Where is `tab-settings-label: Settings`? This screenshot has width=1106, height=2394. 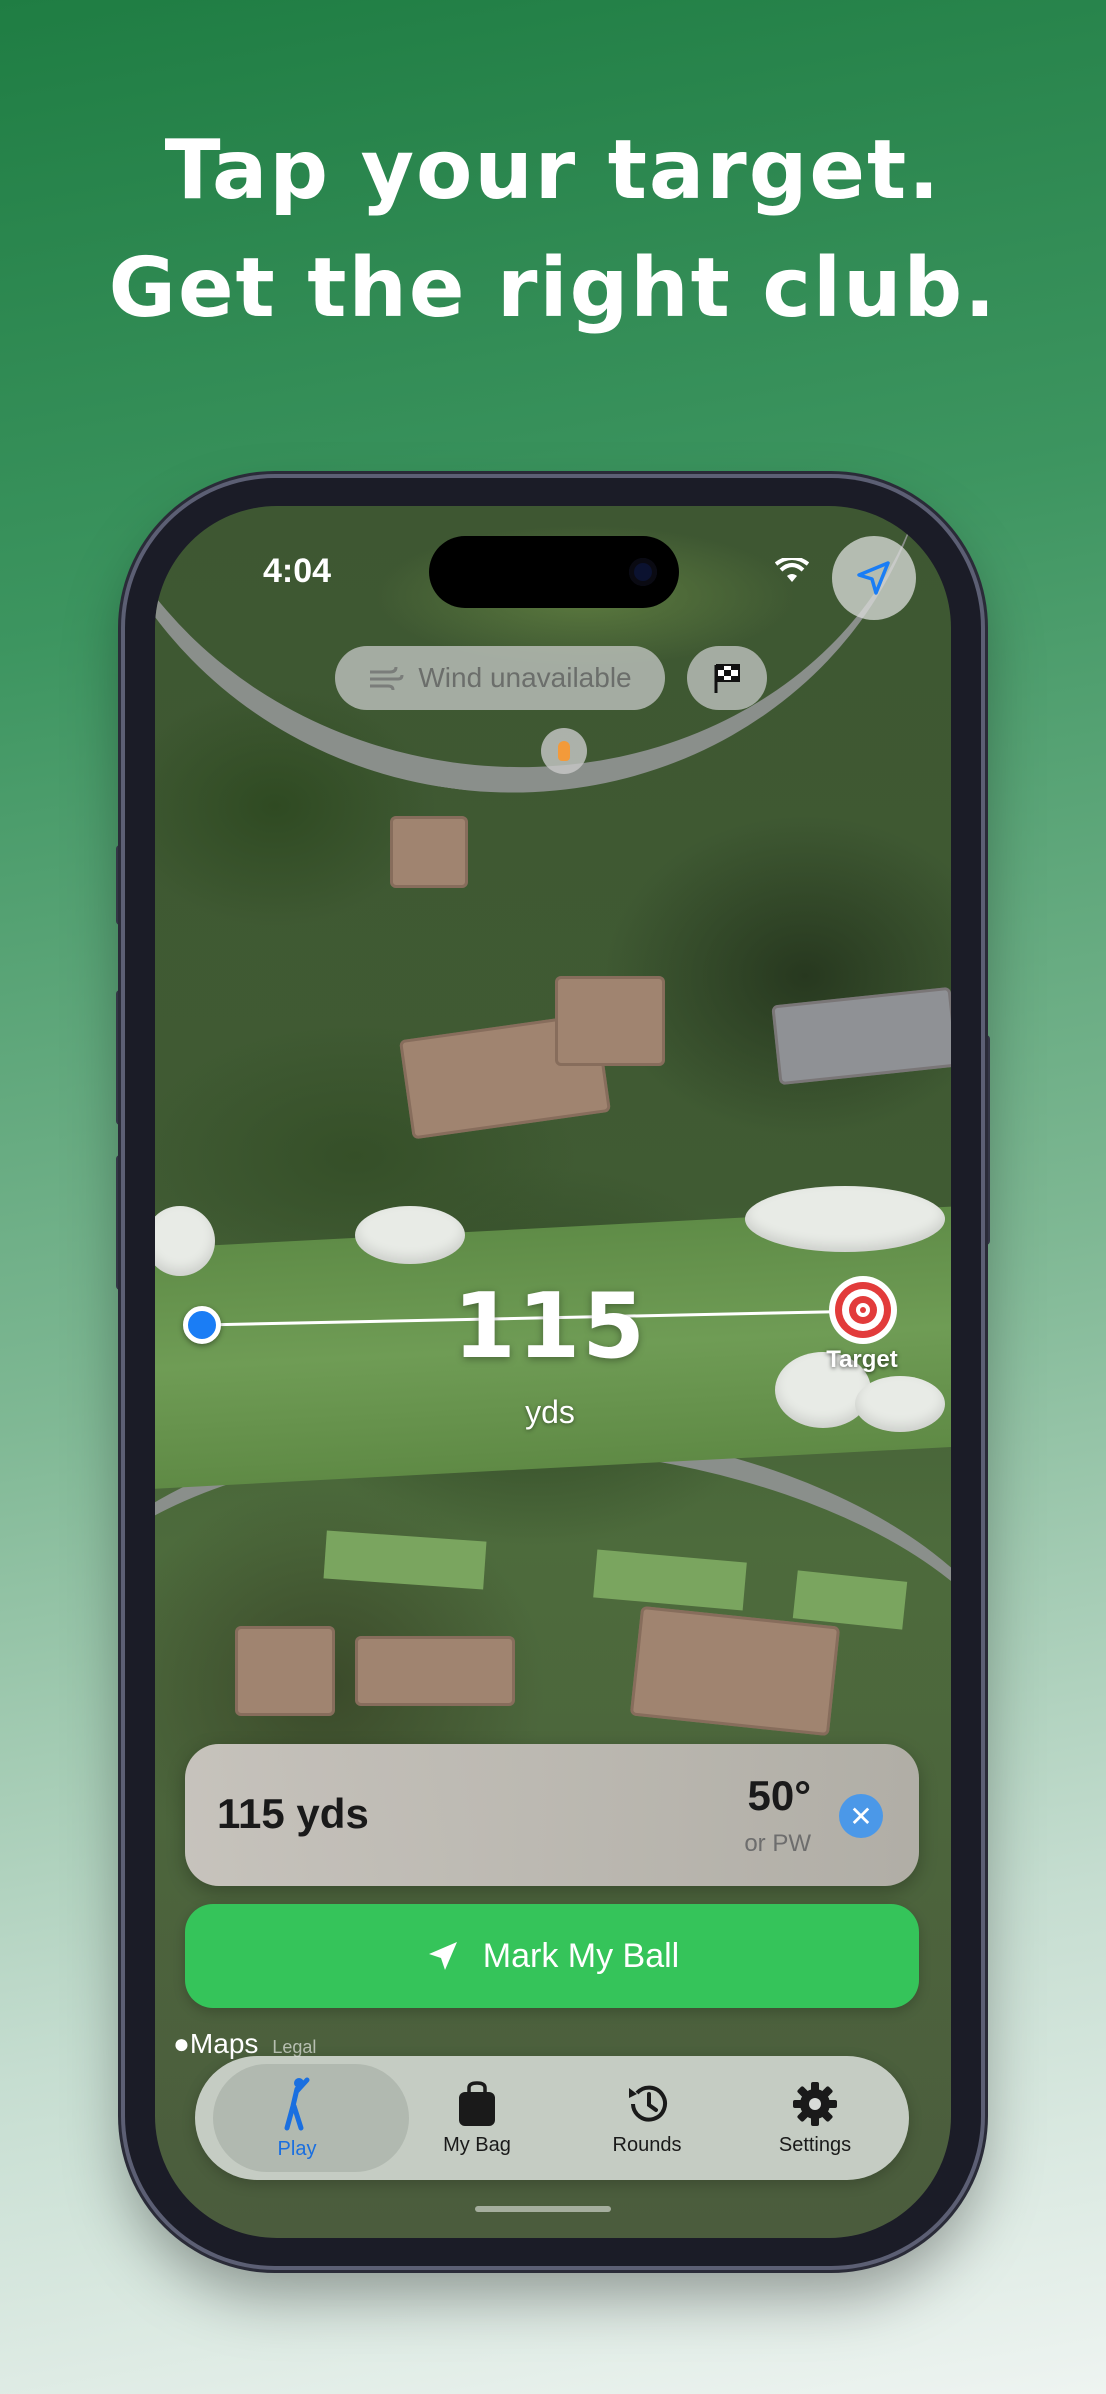
tab-settings-label: Settings is located at coordinates (815, 2144).